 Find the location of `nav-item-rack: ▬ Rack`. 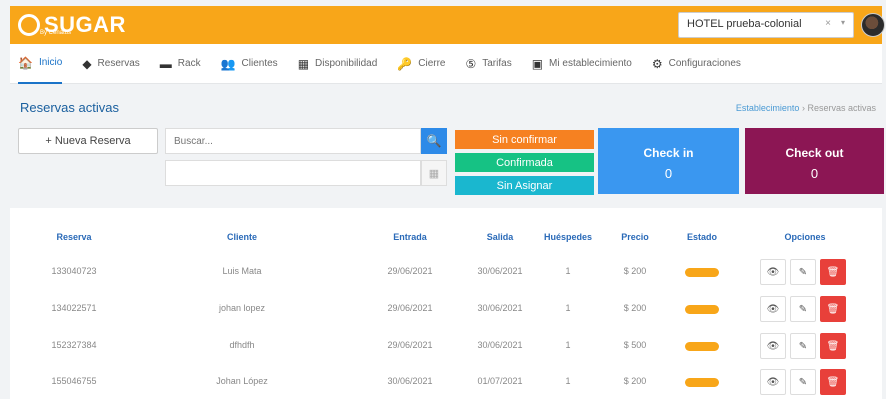

nav-item-rack: ▬ Rack is located at coordinates (180, 64).